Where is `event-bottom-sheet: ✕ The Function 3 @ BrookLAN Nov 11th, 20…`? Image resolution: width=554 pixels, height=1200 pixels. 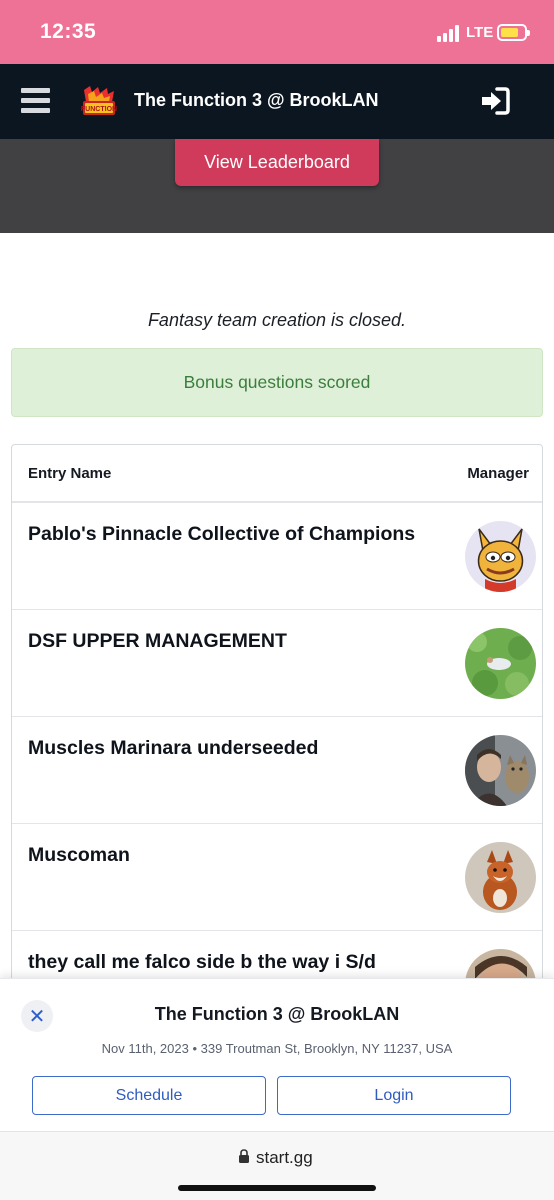 event-bottom-sheet: ✕ The Function 3 @ BrookLAN Nov 11th, 20… is located at coordinates (277, 1054).